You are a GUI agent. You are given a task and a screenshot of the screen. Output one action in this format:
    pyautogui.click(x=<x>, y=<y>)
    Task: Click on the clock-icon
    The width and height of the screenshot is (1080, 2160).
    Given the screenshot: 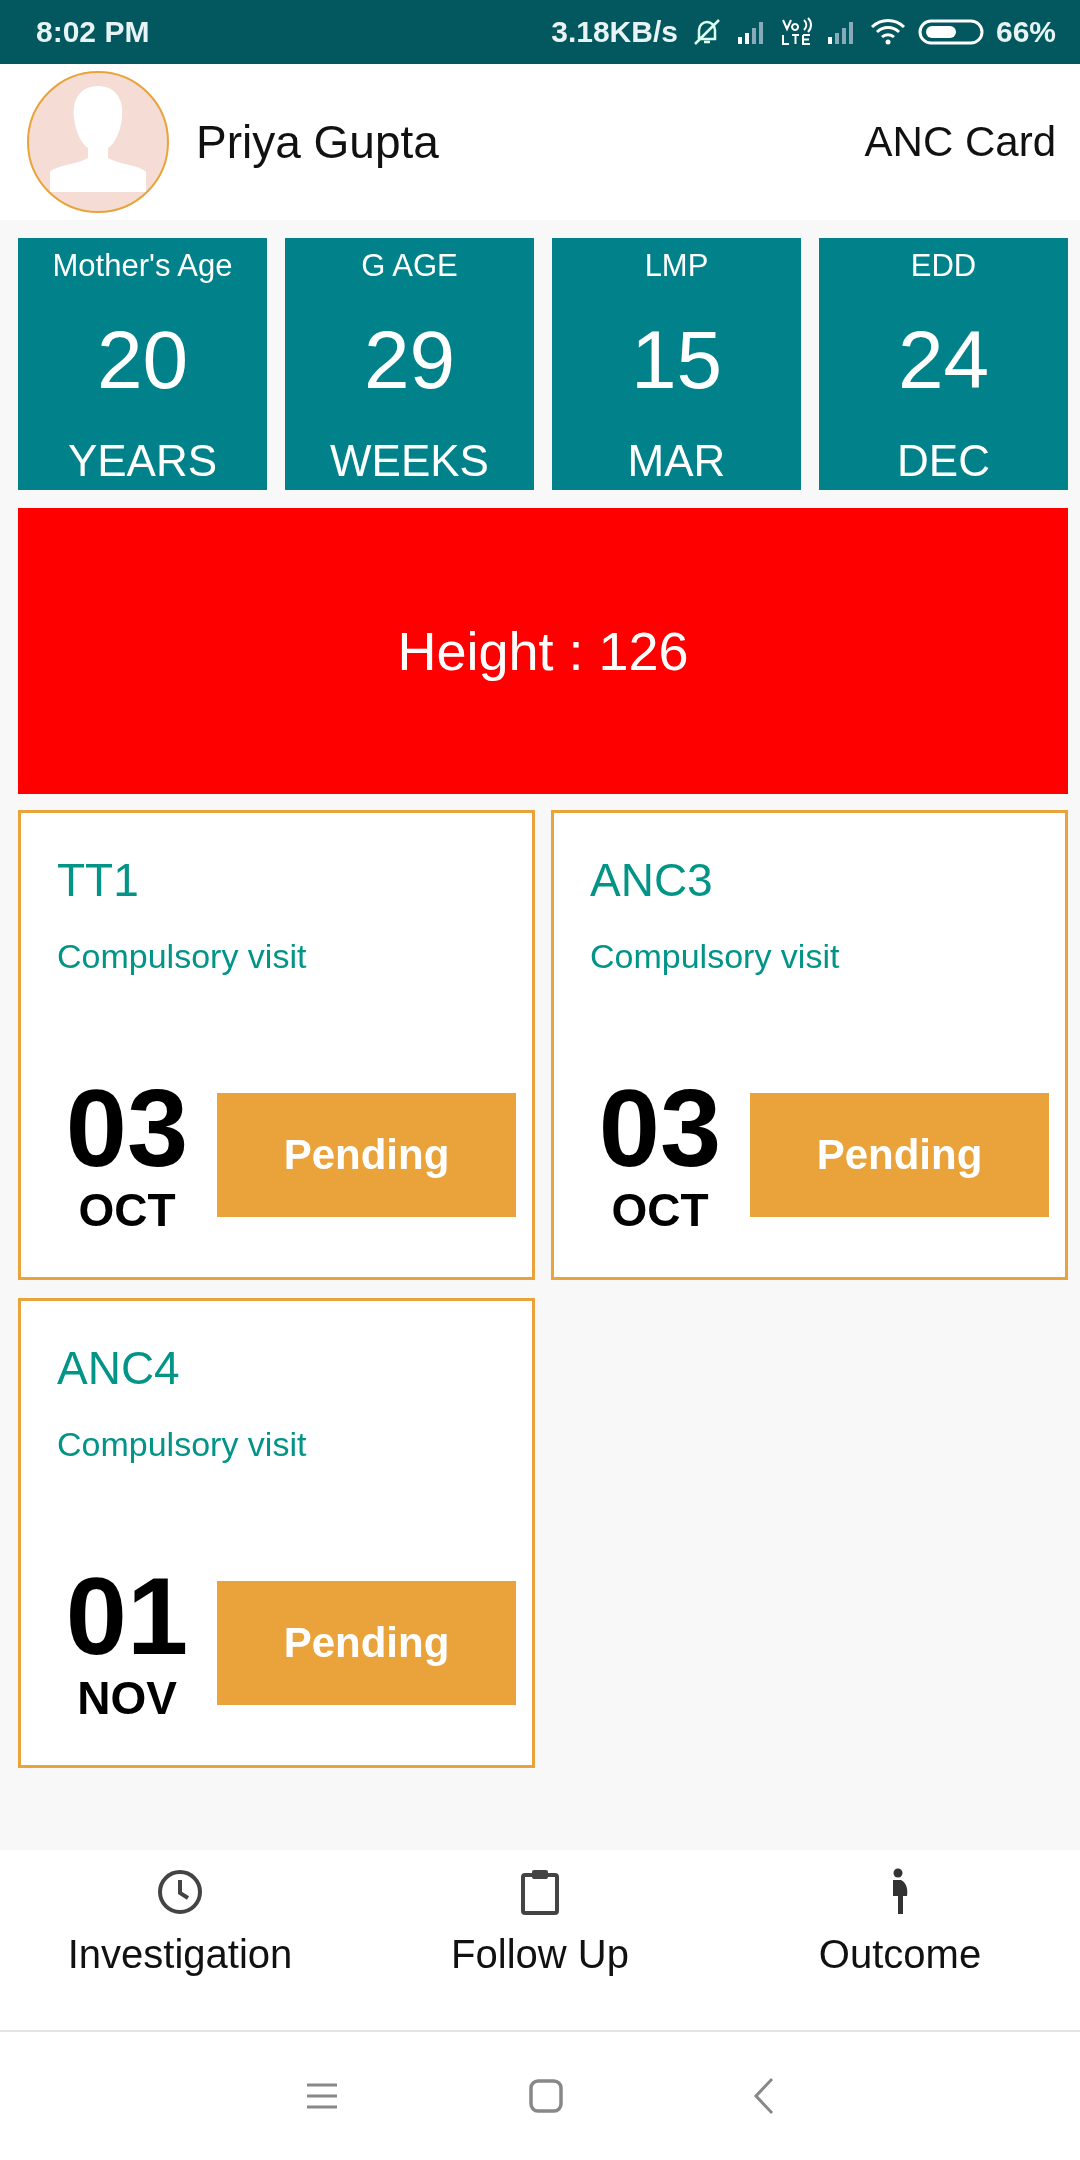 What is the action you would take?
    pyautogui.click(x=180, y=1892)
    